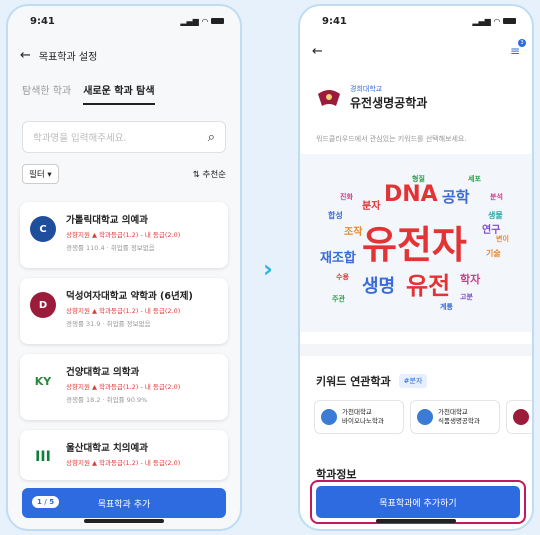  Describe the element at coordinates (43, 305) in the screenshot. I see `university-logo: D` at that location.